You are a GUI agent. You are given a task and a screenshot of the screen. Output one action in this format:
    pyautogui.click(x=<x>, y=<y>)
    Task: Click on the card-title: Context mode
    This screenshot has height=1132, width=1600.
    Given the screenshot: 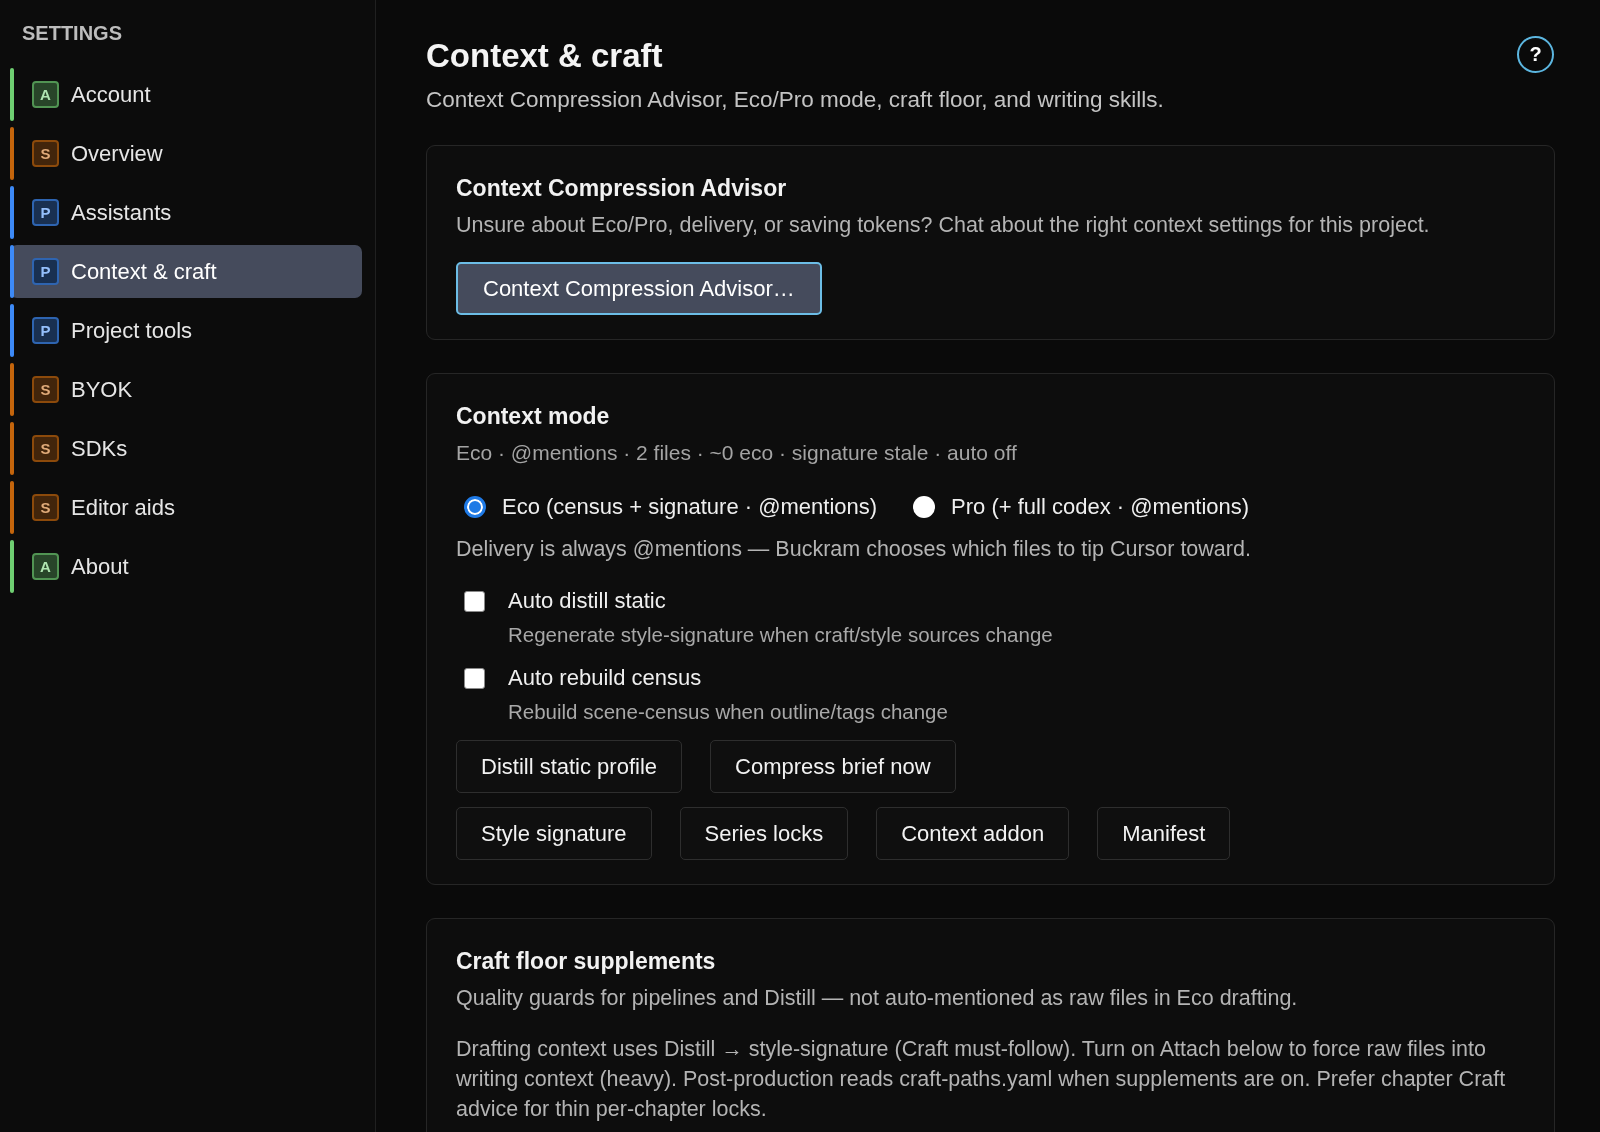 What is the action you would take?
    pyautogui.click(x=533, y=416)
    